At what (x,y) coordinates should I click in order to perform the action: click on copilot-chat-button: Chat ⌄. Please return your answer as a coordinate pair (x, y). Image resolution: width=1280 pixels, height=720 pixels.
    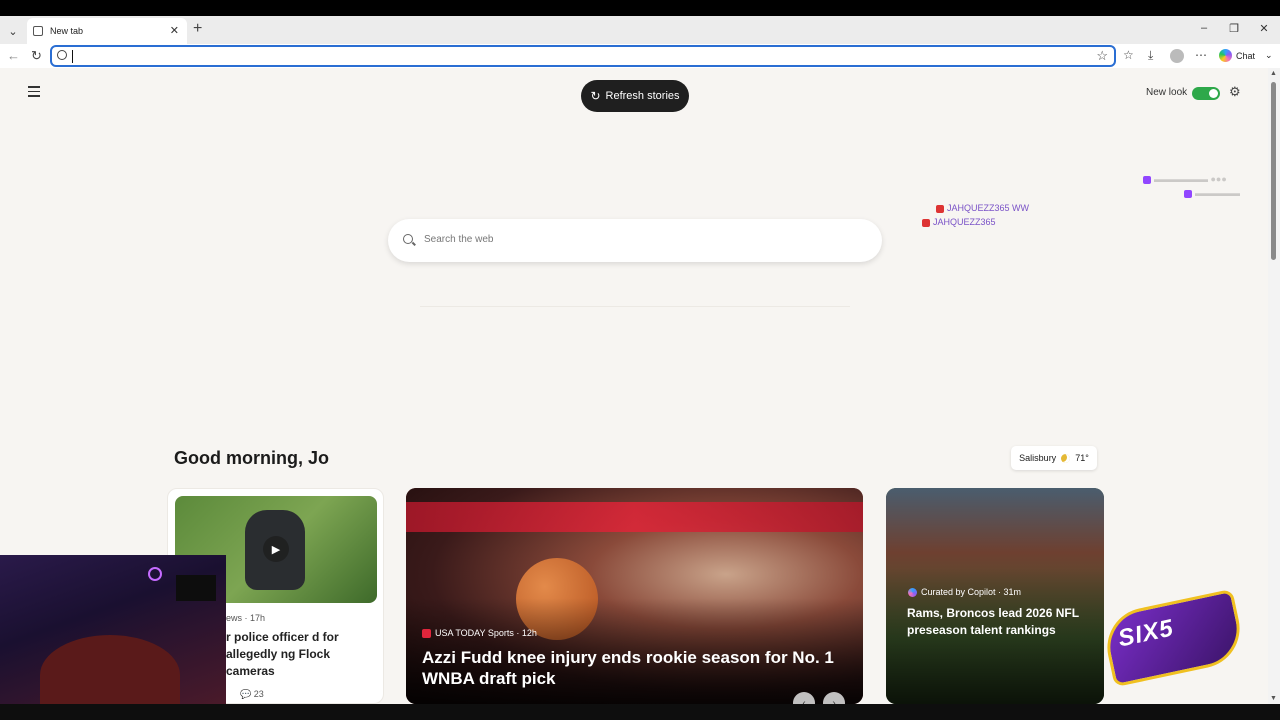
    Looking at the image, I should click on (1246, 55).